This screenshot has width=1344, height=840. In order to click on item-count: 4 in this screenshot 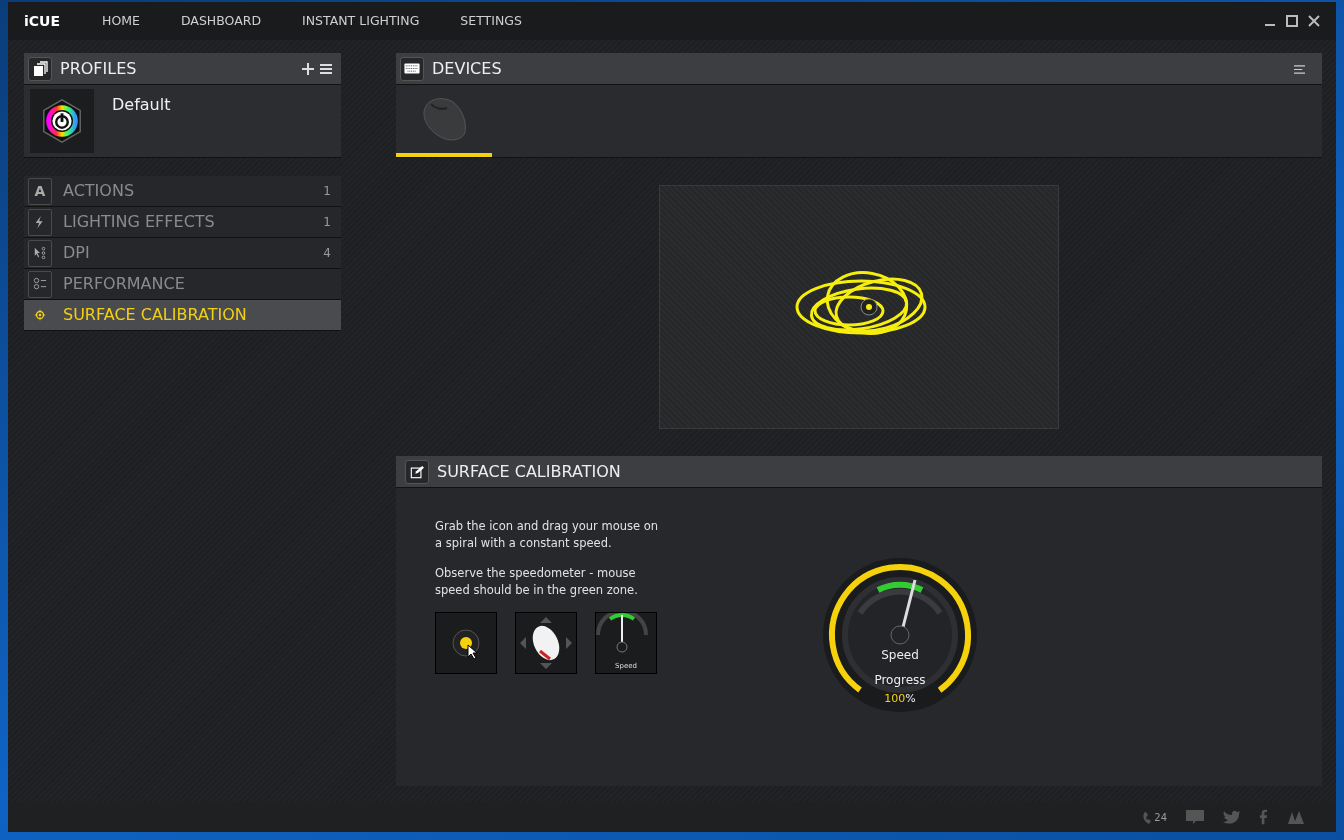, I will do `click(327, 253)`.